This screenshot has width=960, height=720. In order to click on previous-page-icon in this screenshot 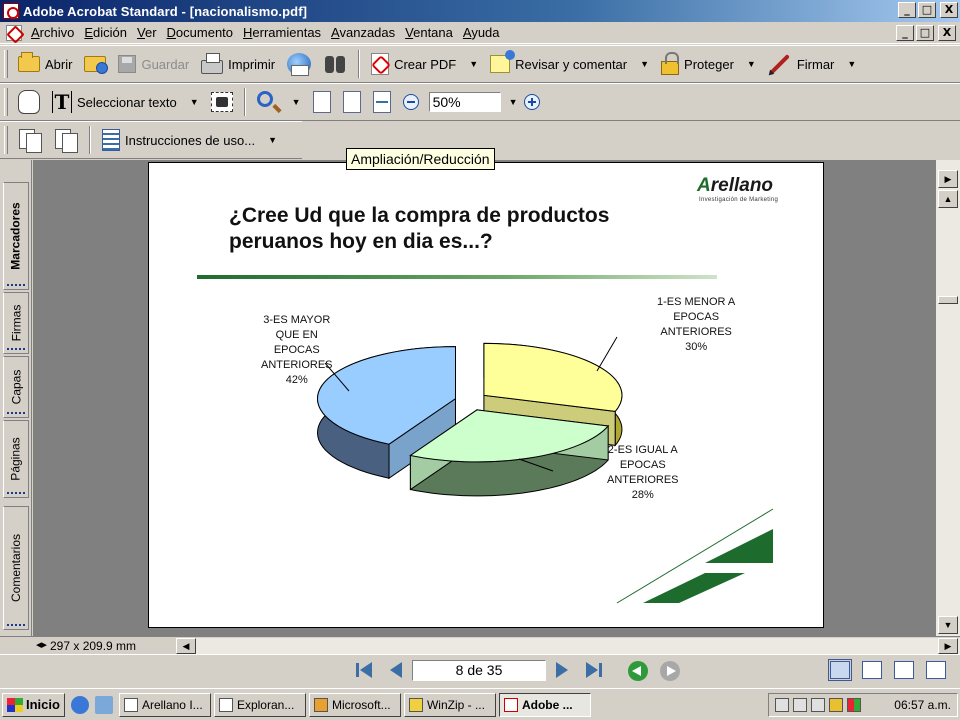, I will do `click(396, 670)`.